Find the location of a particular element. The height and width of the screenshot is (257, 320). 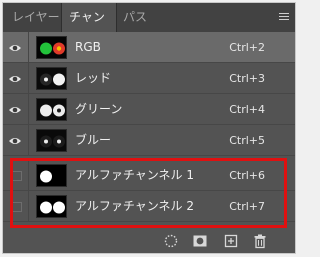

bottom-toolbar is located at coordinates (149, 241).